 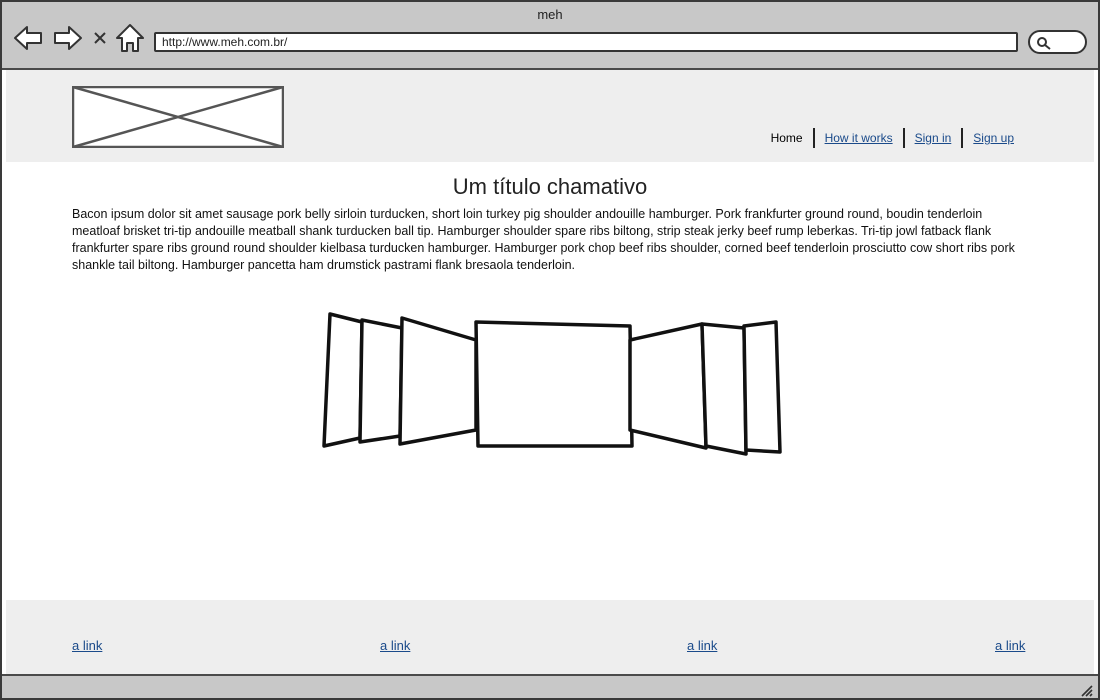 I want to click on logo-image-placeholder, so click(x=178, y=117).